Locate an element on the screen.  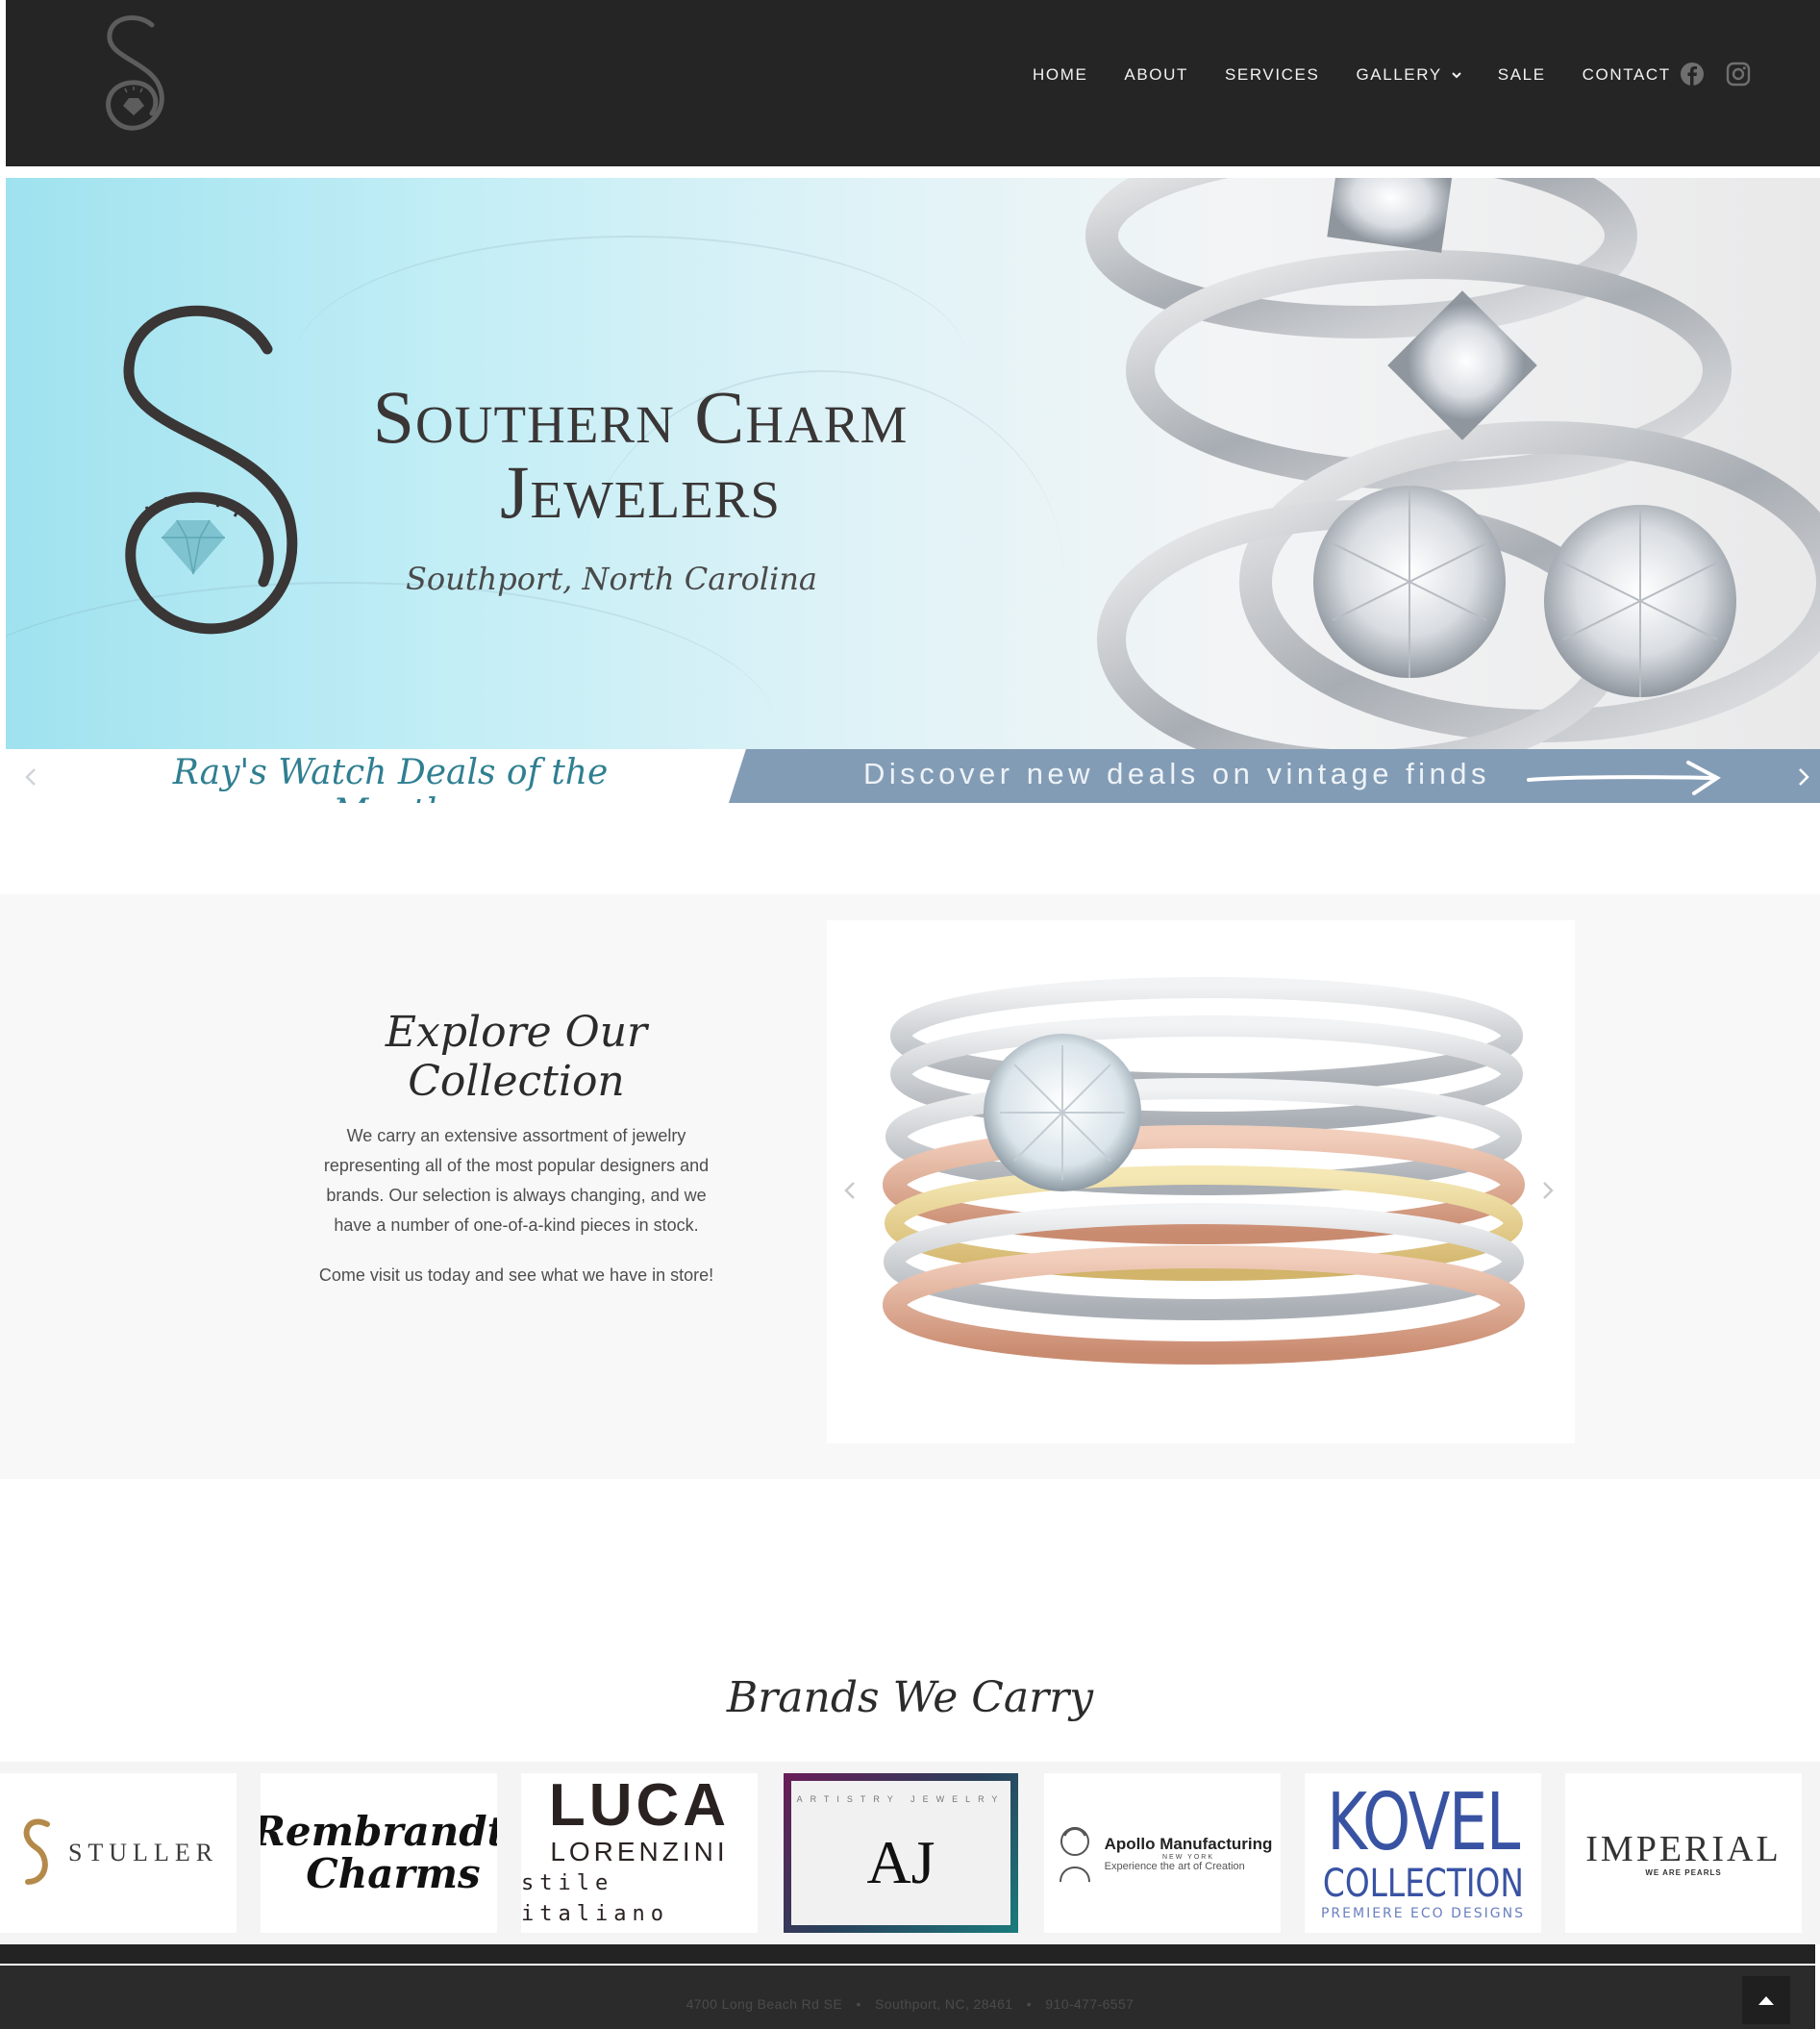
brand-rembrandt-text-1: Rembrandt is located at coordinates (379, 1831).